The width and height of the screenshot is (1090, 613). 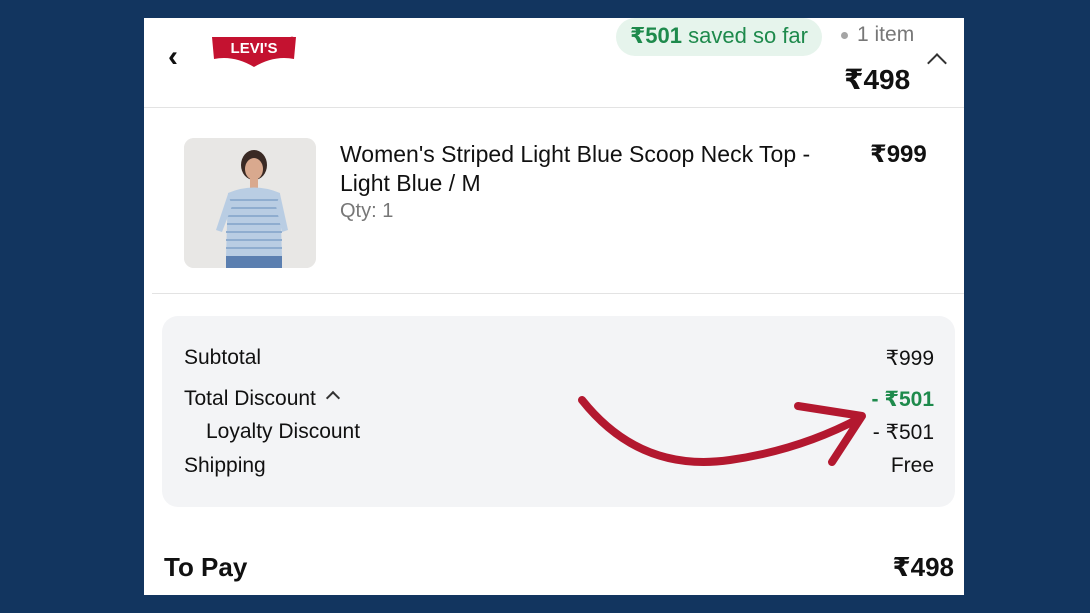 What do you see at coordinates (923, 567) in the screenshot?
I see `to-pay-value: ₹498` at bounding box center [923, 567].